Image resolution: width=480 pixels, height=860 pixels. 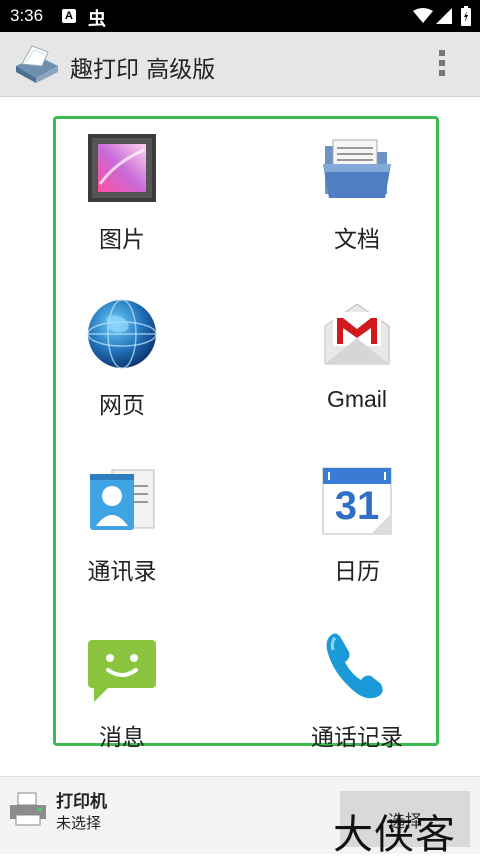 I want to click on tile-contacts: 通讯录, so click(x=122, y=527).